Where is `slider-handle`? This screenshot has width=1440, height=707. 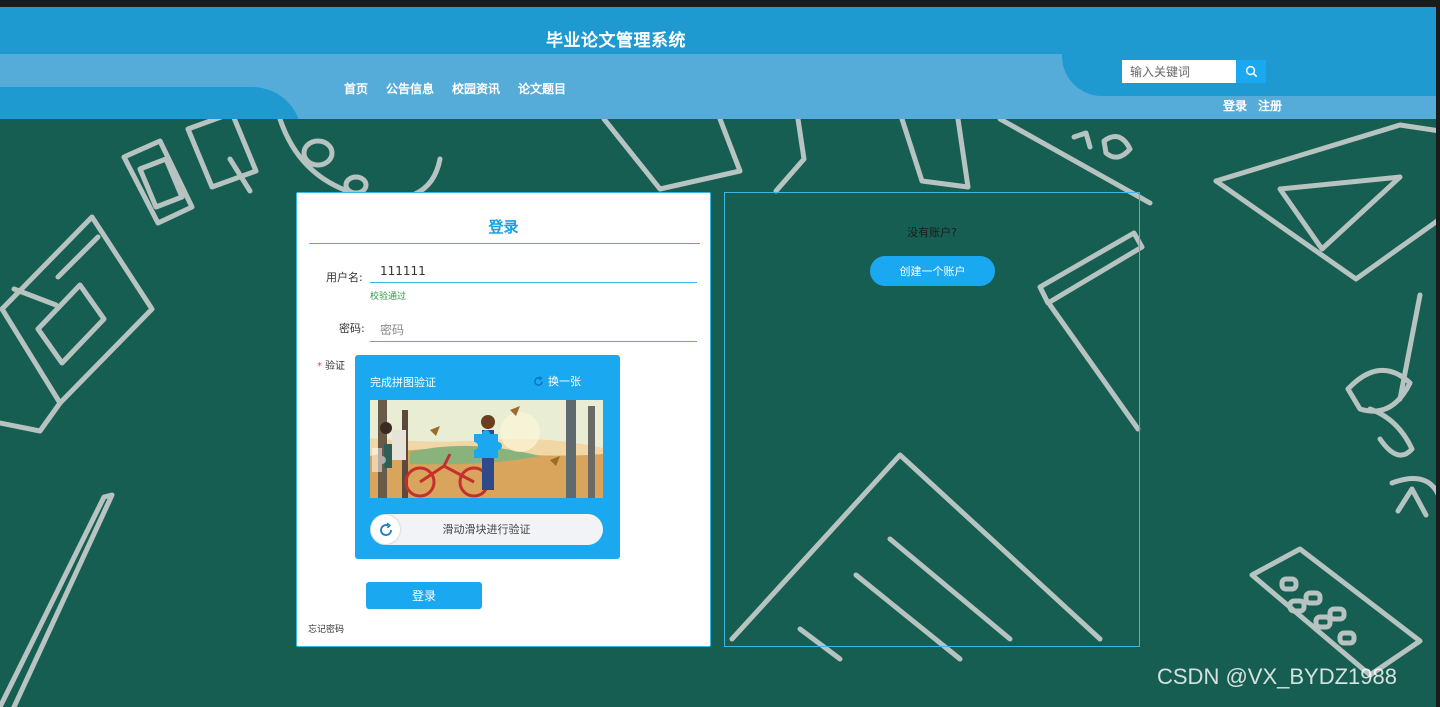
slider-handle is located at coordinates (385, 529).